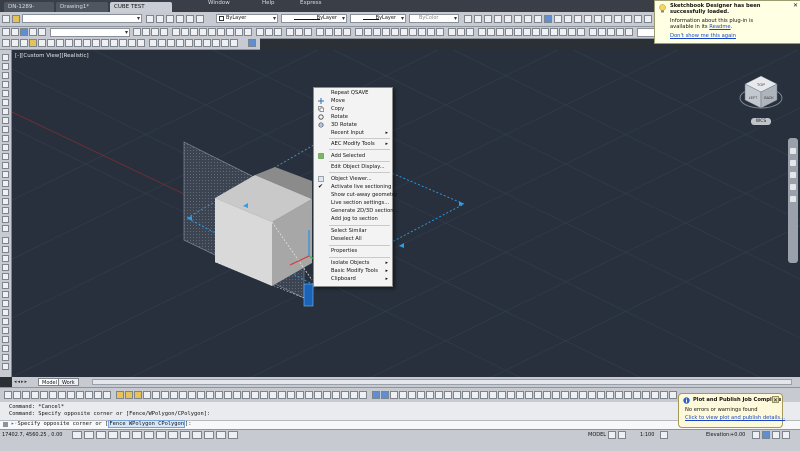  I want to click on menu-item-isolate-objects: Isolate Objects ▸, so click(353, 263).